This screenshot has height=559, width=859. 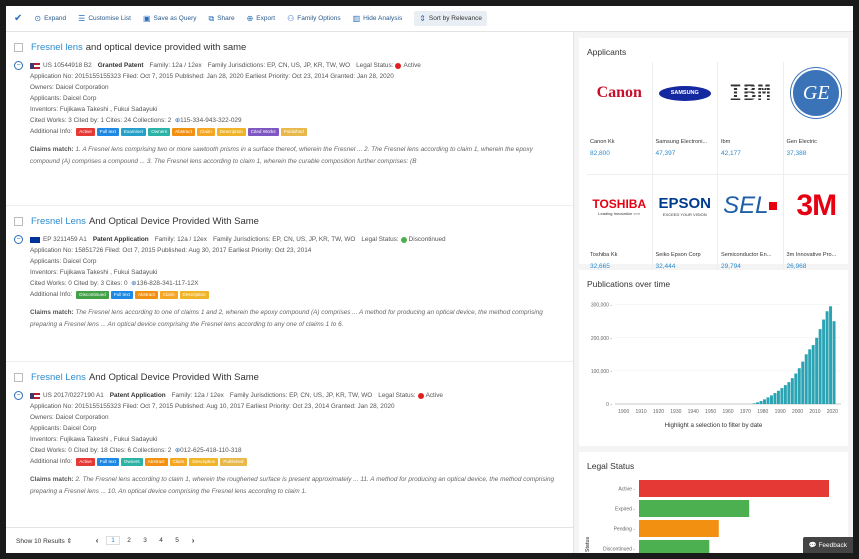 What do you see at coordinates (685, 93) in the screenshot?
I see `samsung-logo: SAMSUNG` at bounding box center [685, 93].